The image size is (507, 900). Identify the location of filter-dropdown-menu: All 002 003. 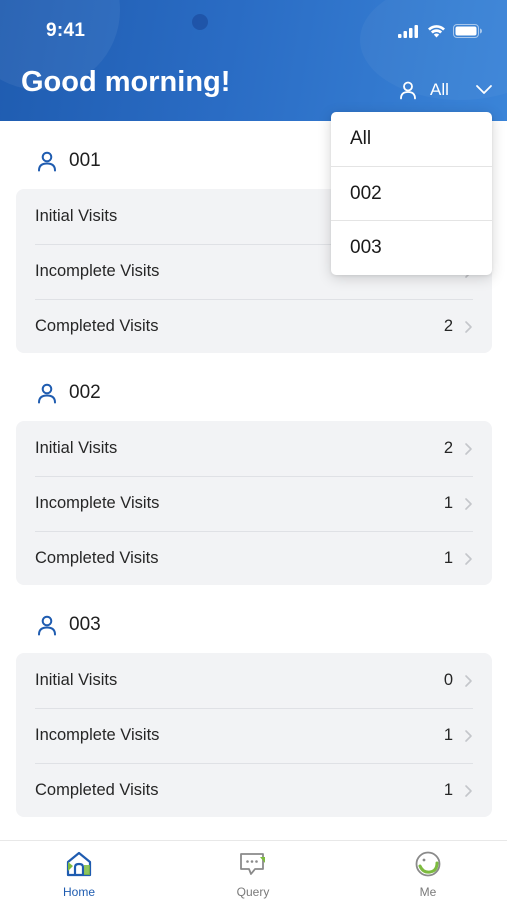
(411, 193).